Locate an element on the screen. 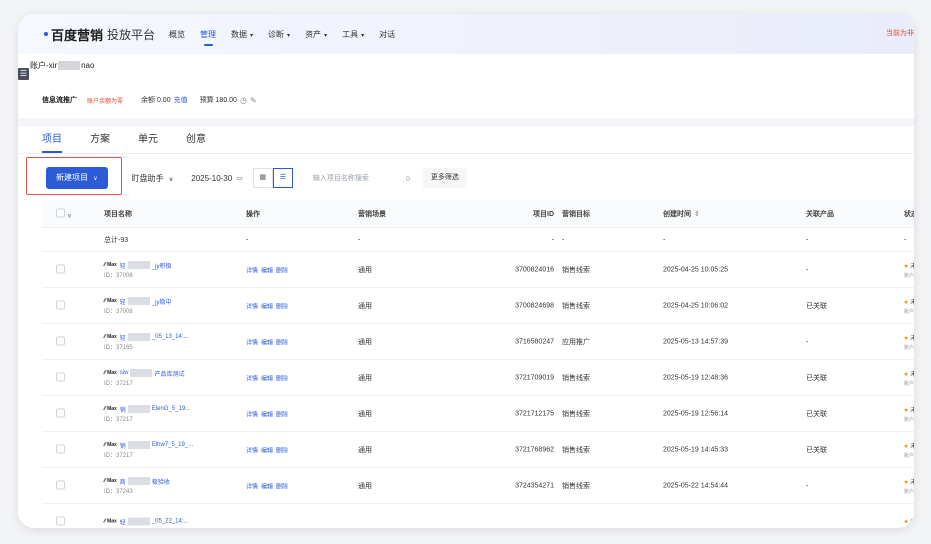 The width and height of the screenshot is (931, 544). total-label: 总计-93 is located at coordinates (116, 240).